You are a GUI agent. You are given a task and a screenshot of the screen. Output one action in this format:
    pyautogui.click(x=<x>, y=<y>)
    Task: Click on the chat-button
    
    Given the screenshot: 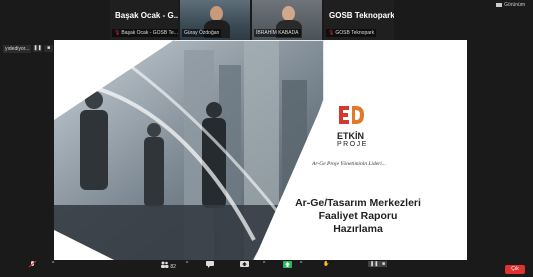 What is the action you would take?
    pyautogui.click(x=210, y=264)
    